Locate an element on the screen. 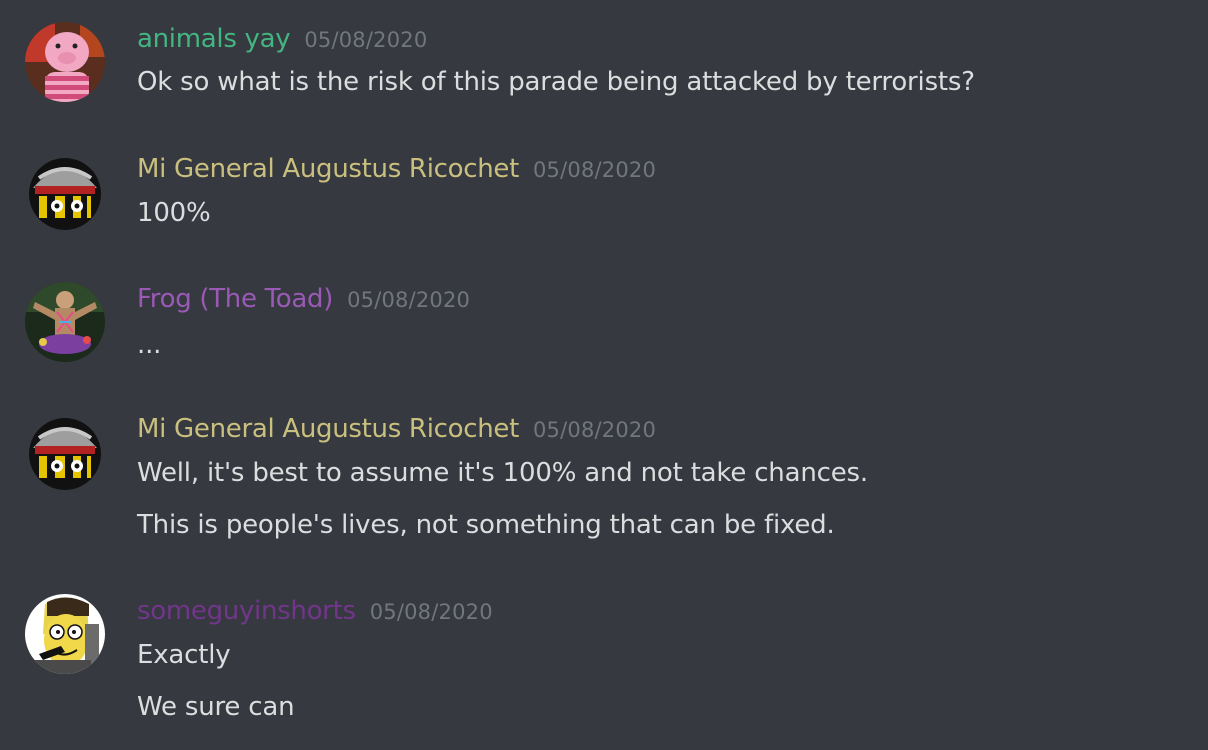 The image size is (1208, 750). username: someguyinshorts is located at coordinates (246, 611).